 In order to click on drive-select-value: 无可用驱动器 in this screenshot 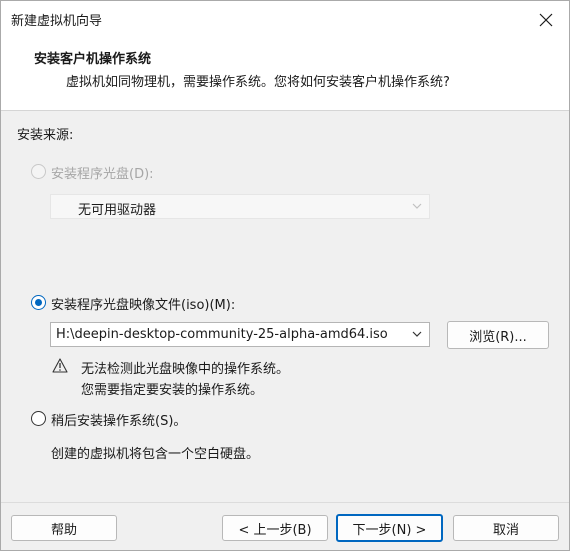, I will do `click(117, 210)`.